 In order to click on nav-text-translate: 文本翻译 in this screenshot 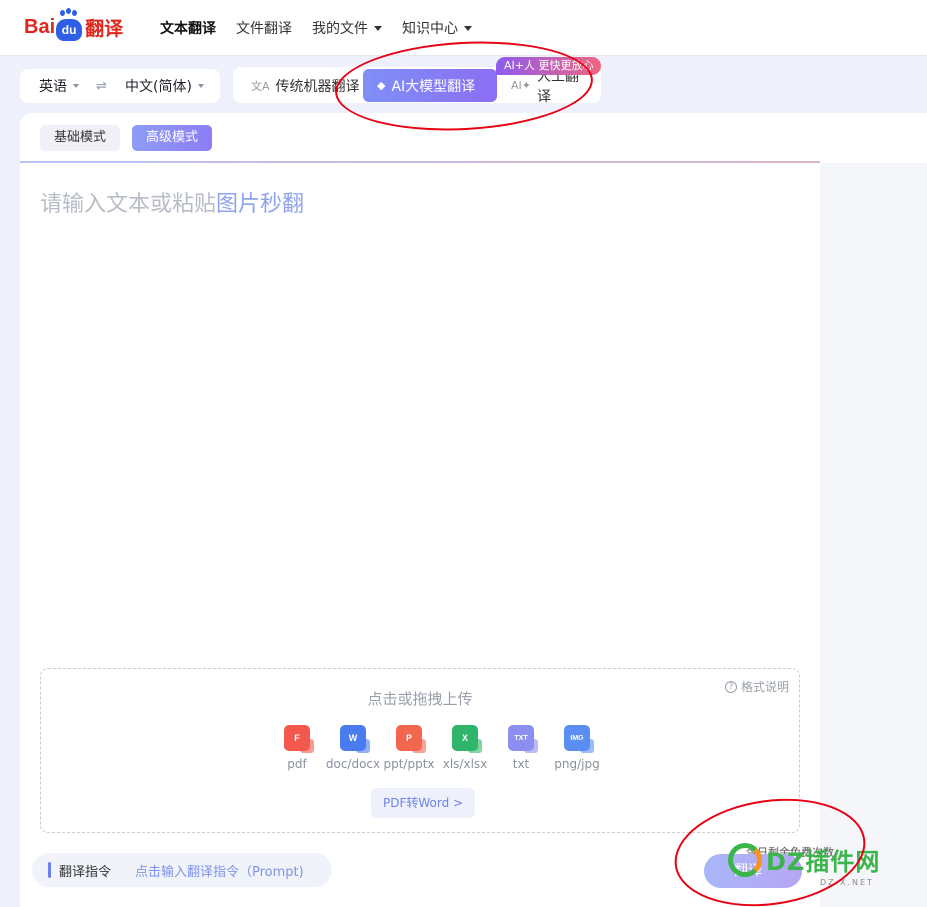, I will do `click(188, 28)`.